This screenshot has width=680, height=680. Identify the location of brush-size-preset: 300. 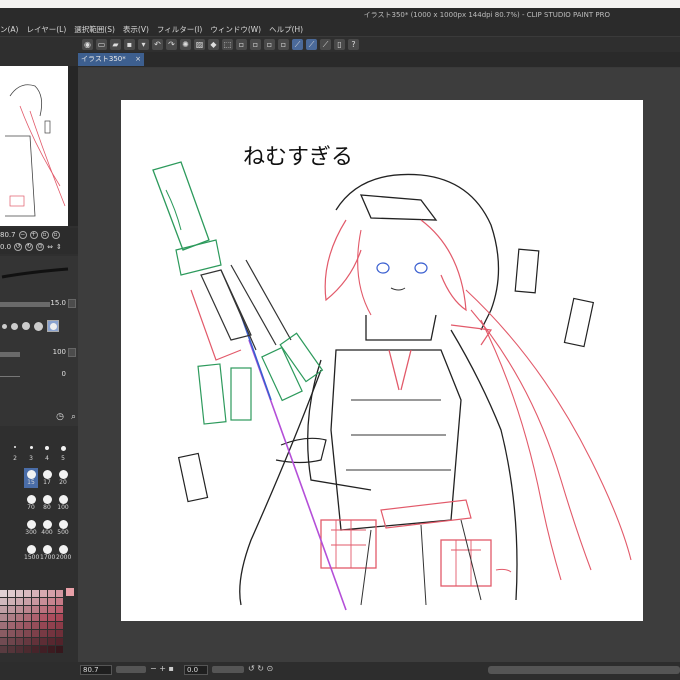
(31, 528).